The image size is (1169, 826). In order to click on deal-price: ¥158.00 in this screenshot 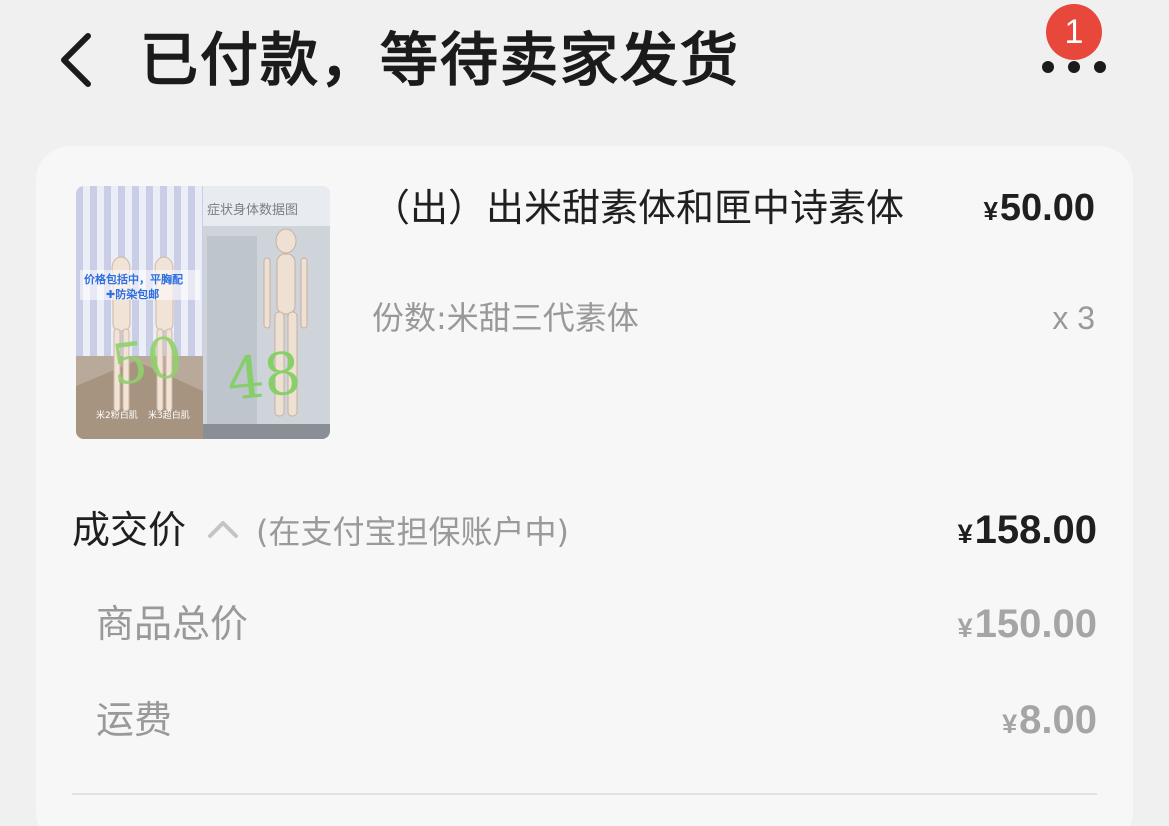, I will do `click(1027, 532)`.